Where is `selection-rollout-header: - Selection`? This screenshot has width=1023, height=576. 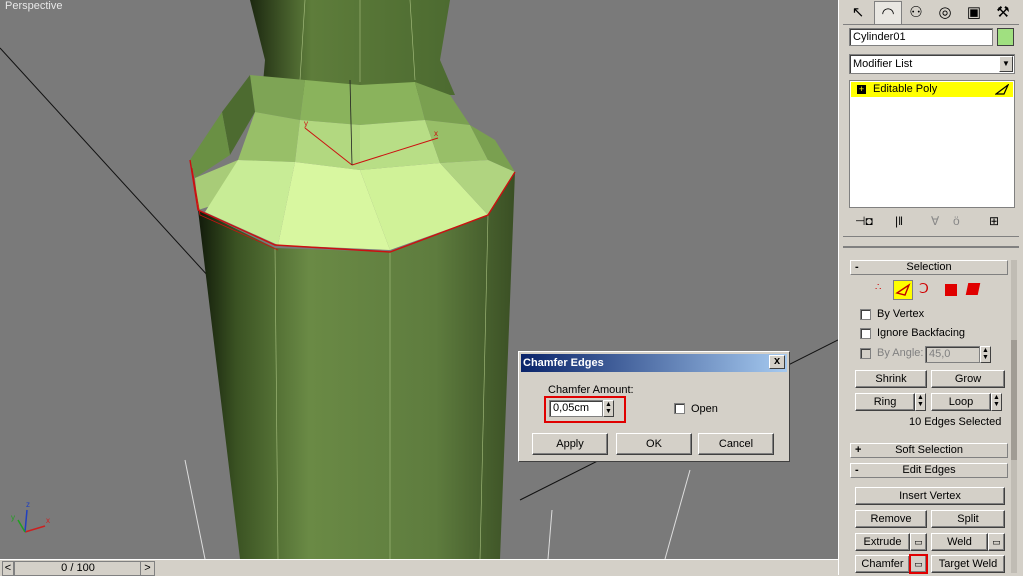
selection-rollout-header: - Selection is located at coordinates (929, 267).